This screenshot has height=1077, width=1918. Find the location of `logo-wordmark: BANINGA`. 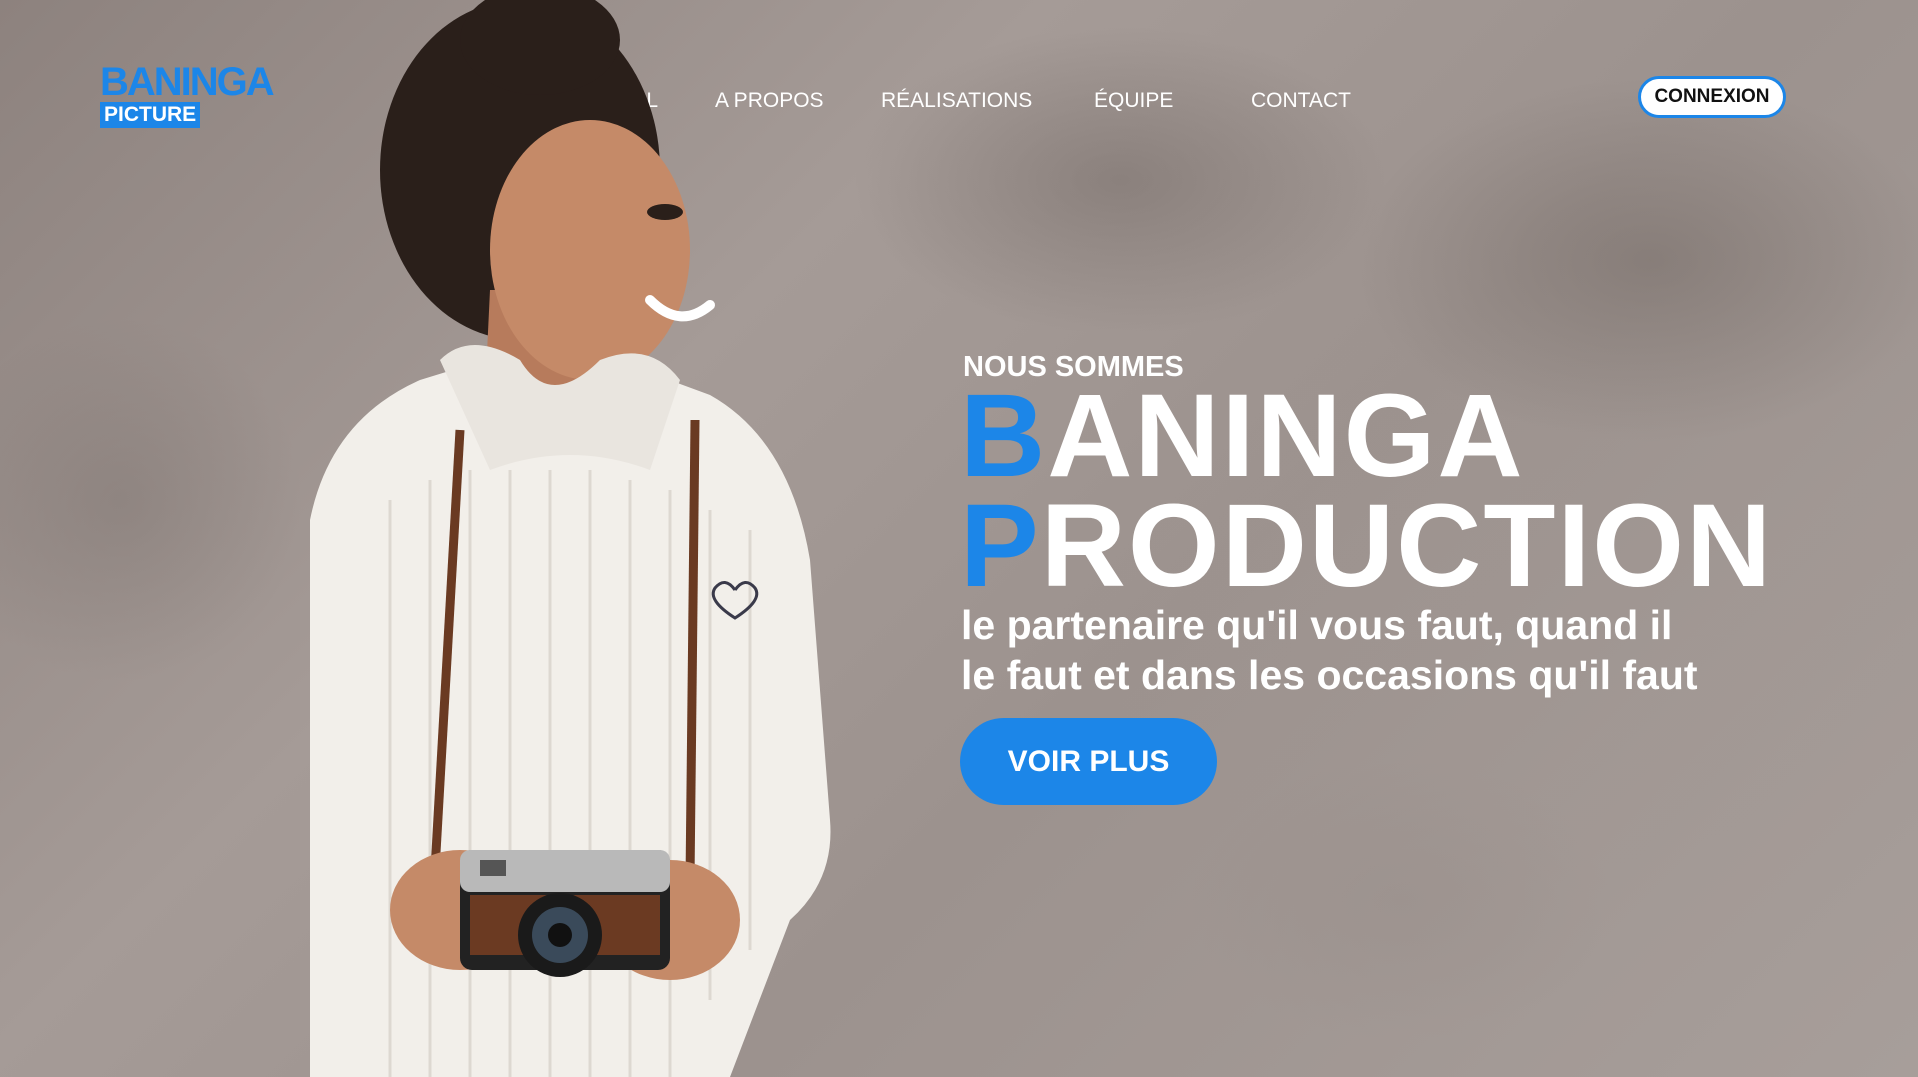

logo-wordmark: BANINGA is located at coordinates (187, 82).